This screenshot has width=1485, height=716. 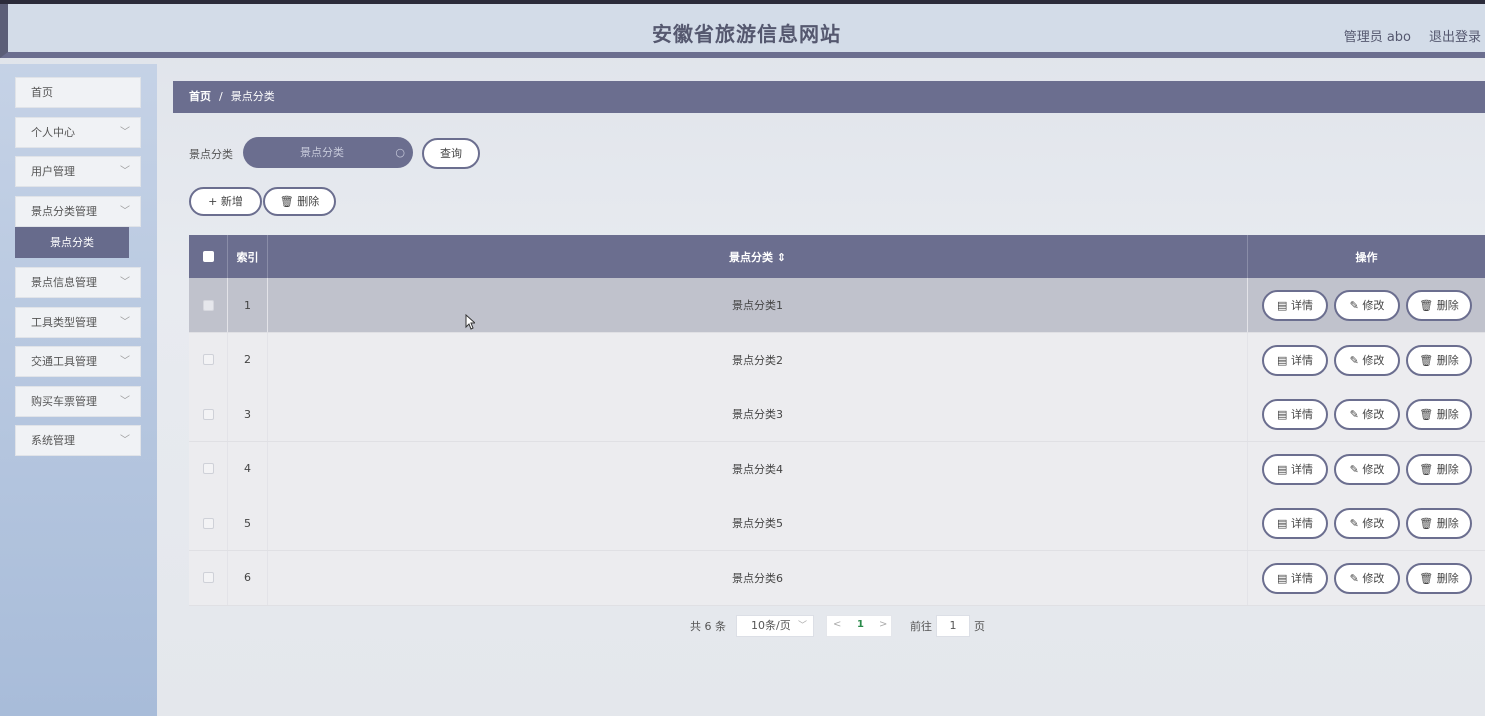 What do you see at coordinates (252, 96) in the screenshot?
I see `breadcrumb-current: 景点分类` at bounding box center [252, 96].